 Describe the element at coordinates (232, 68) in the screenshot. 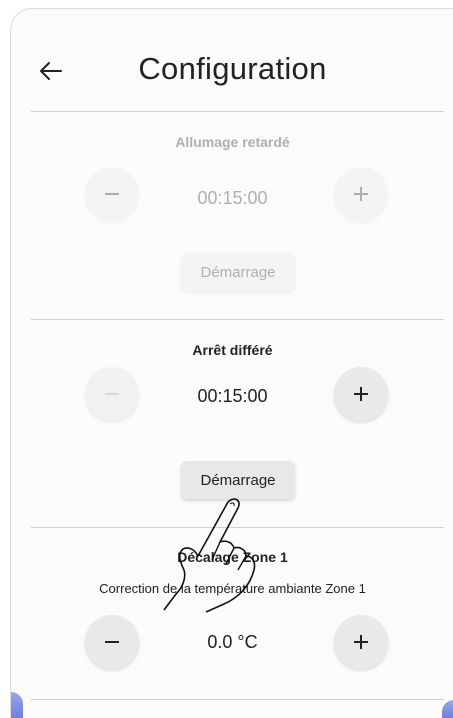

I see `page-title: Configuration` at that location.